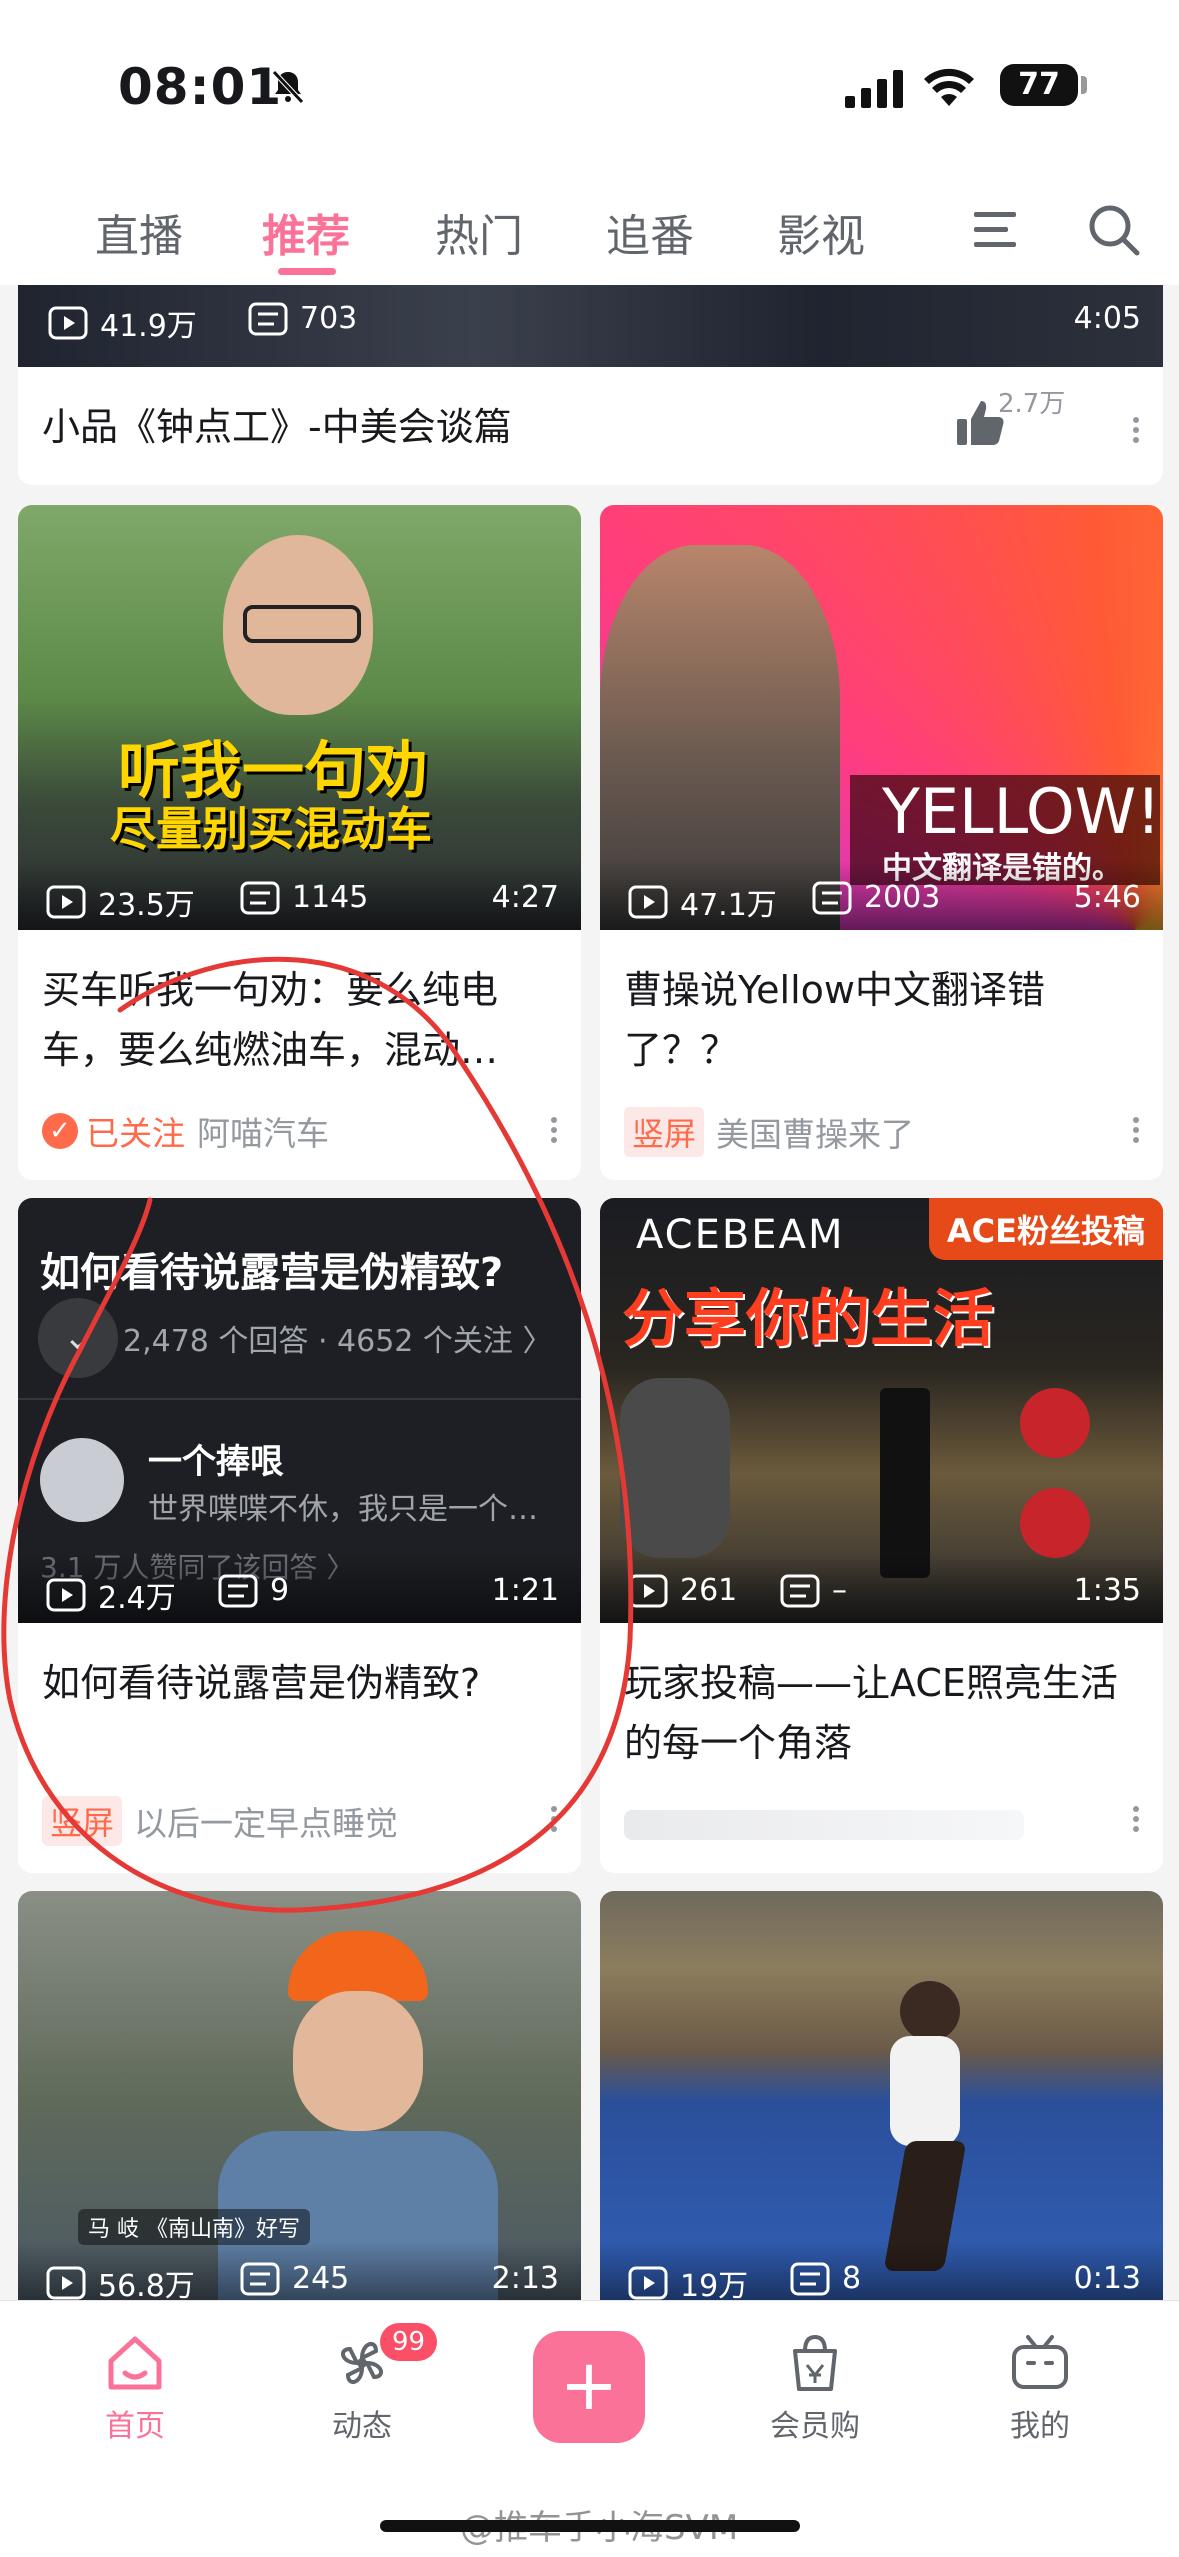  I want to click on tab-film: 影视, so click(821, 232).